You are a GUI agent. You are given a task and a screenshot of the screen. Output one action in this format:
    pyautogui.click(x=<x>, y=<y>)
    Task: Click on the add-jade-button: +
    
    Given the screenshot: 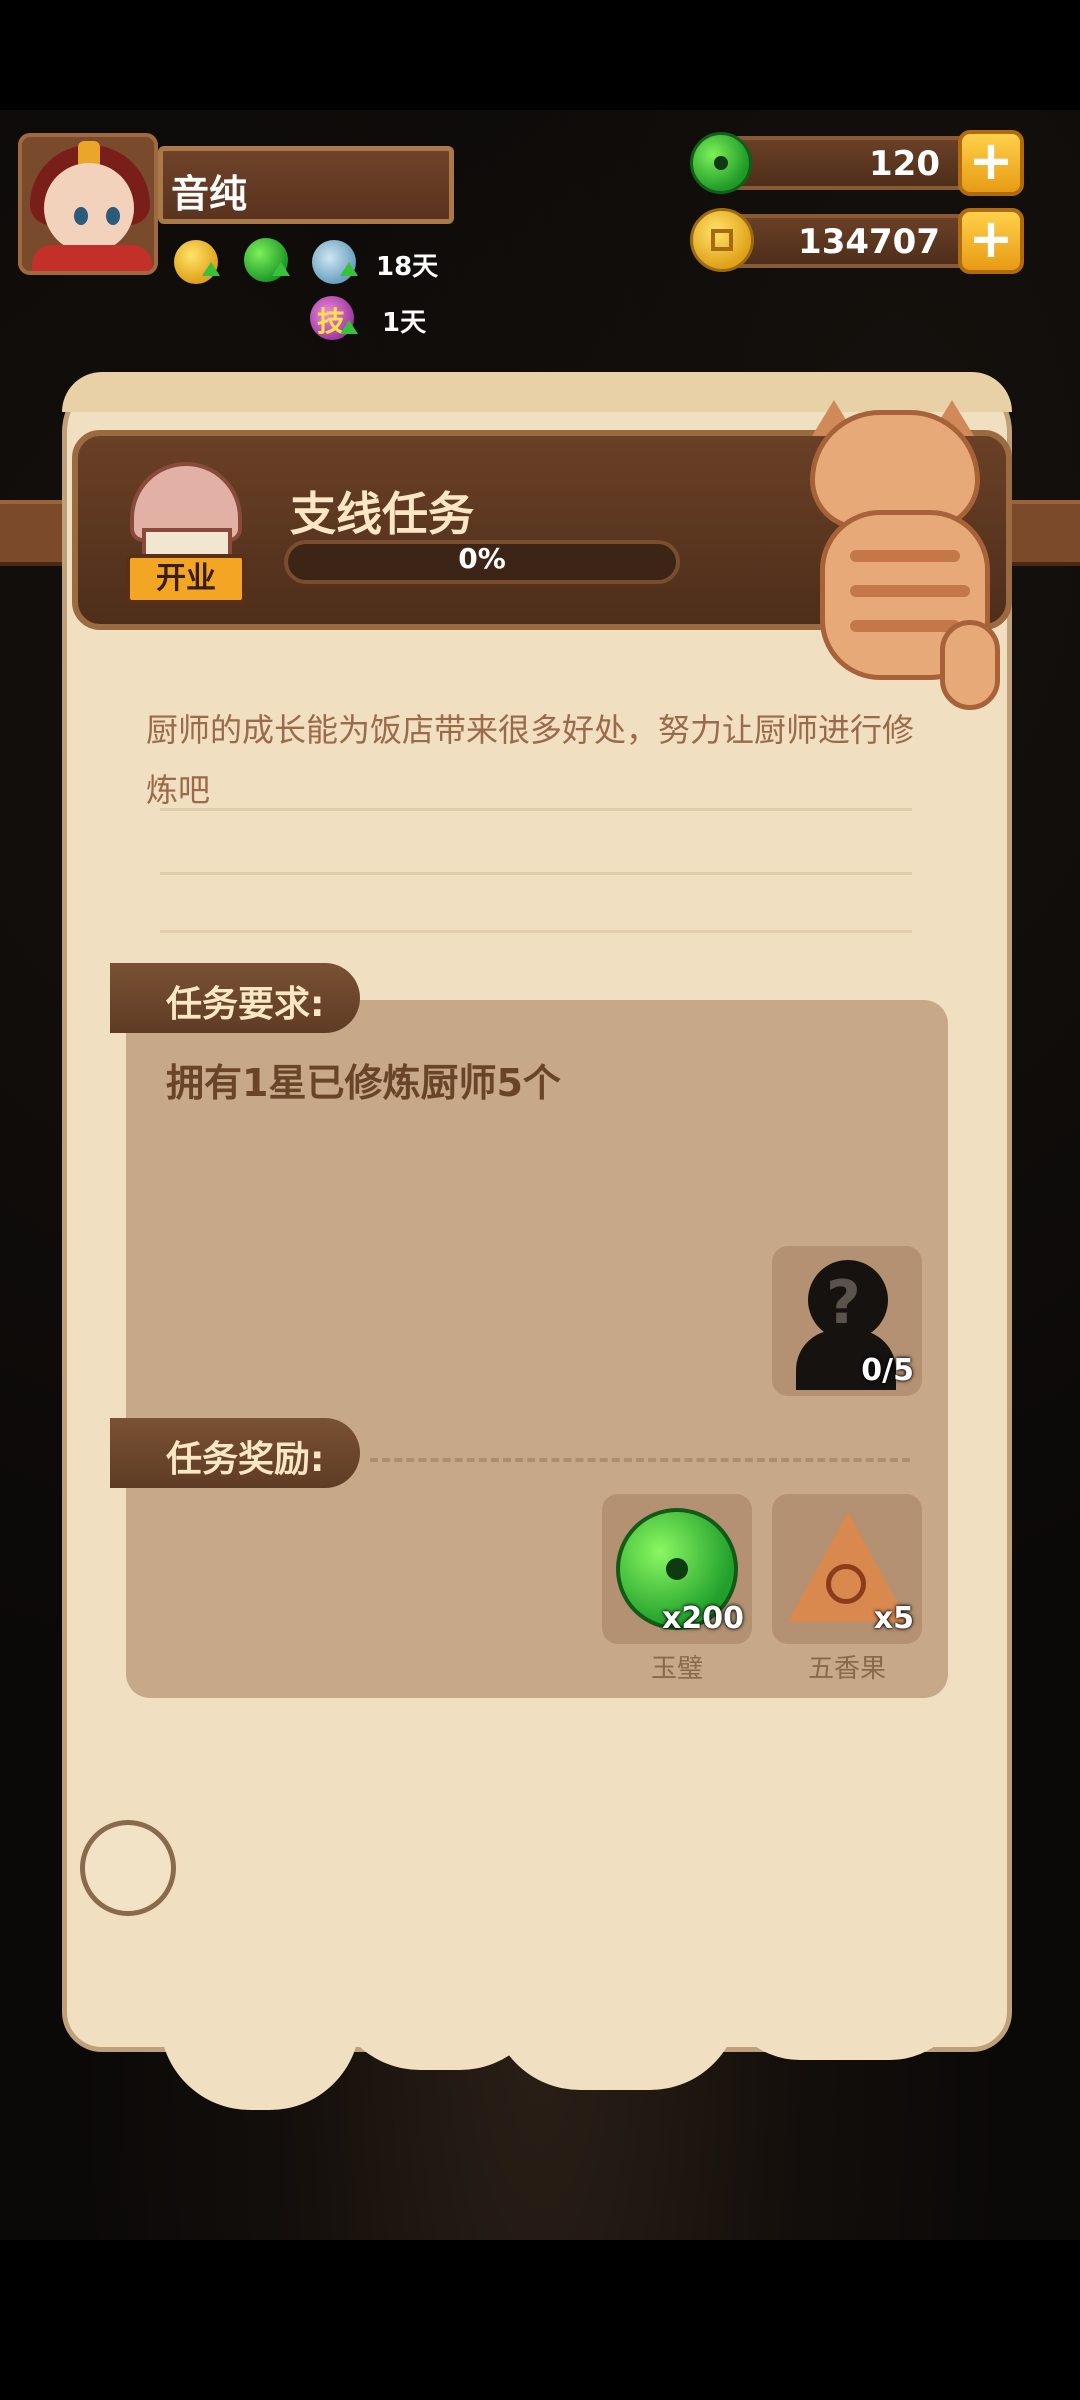 What is the action you would take?
    pyautogui.click(x=991, y=163)
    